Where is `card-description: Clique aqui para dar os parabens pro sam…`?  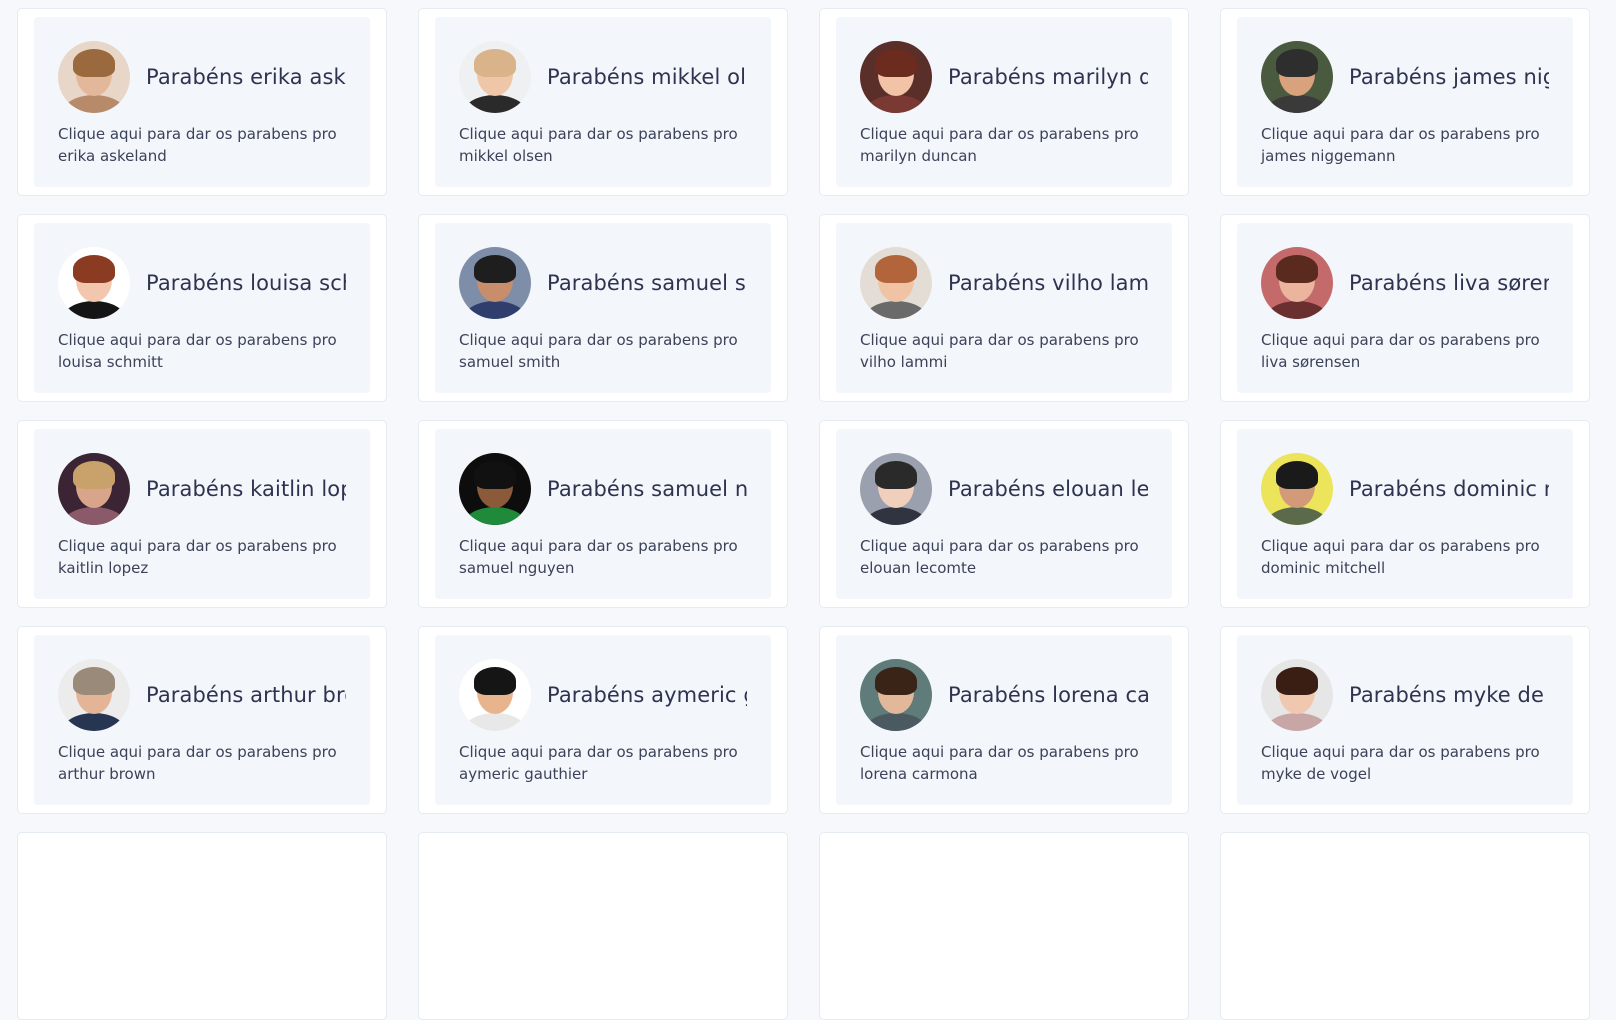 card-description: Clique aqui para dar os parabens pro sam… is located at coordinates (599, 351).